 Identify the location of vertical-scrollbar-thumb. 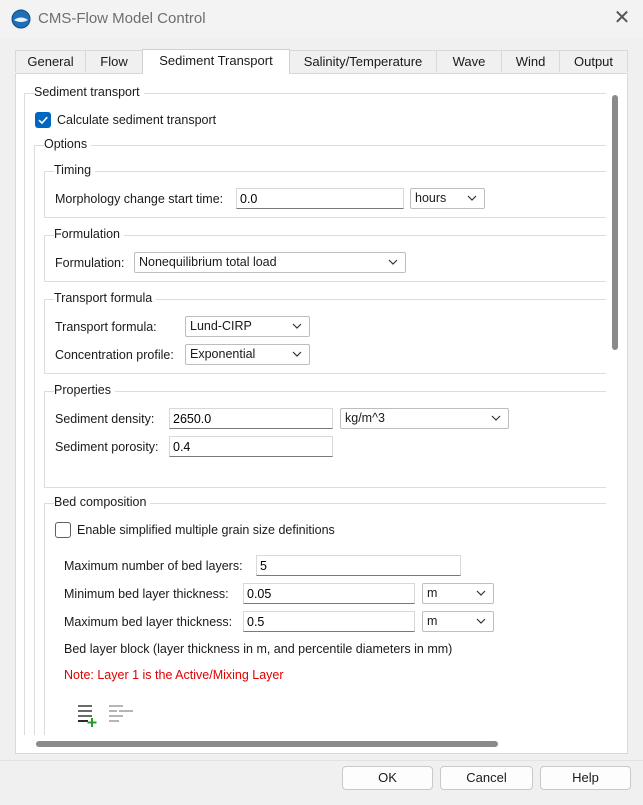
(615, 222).